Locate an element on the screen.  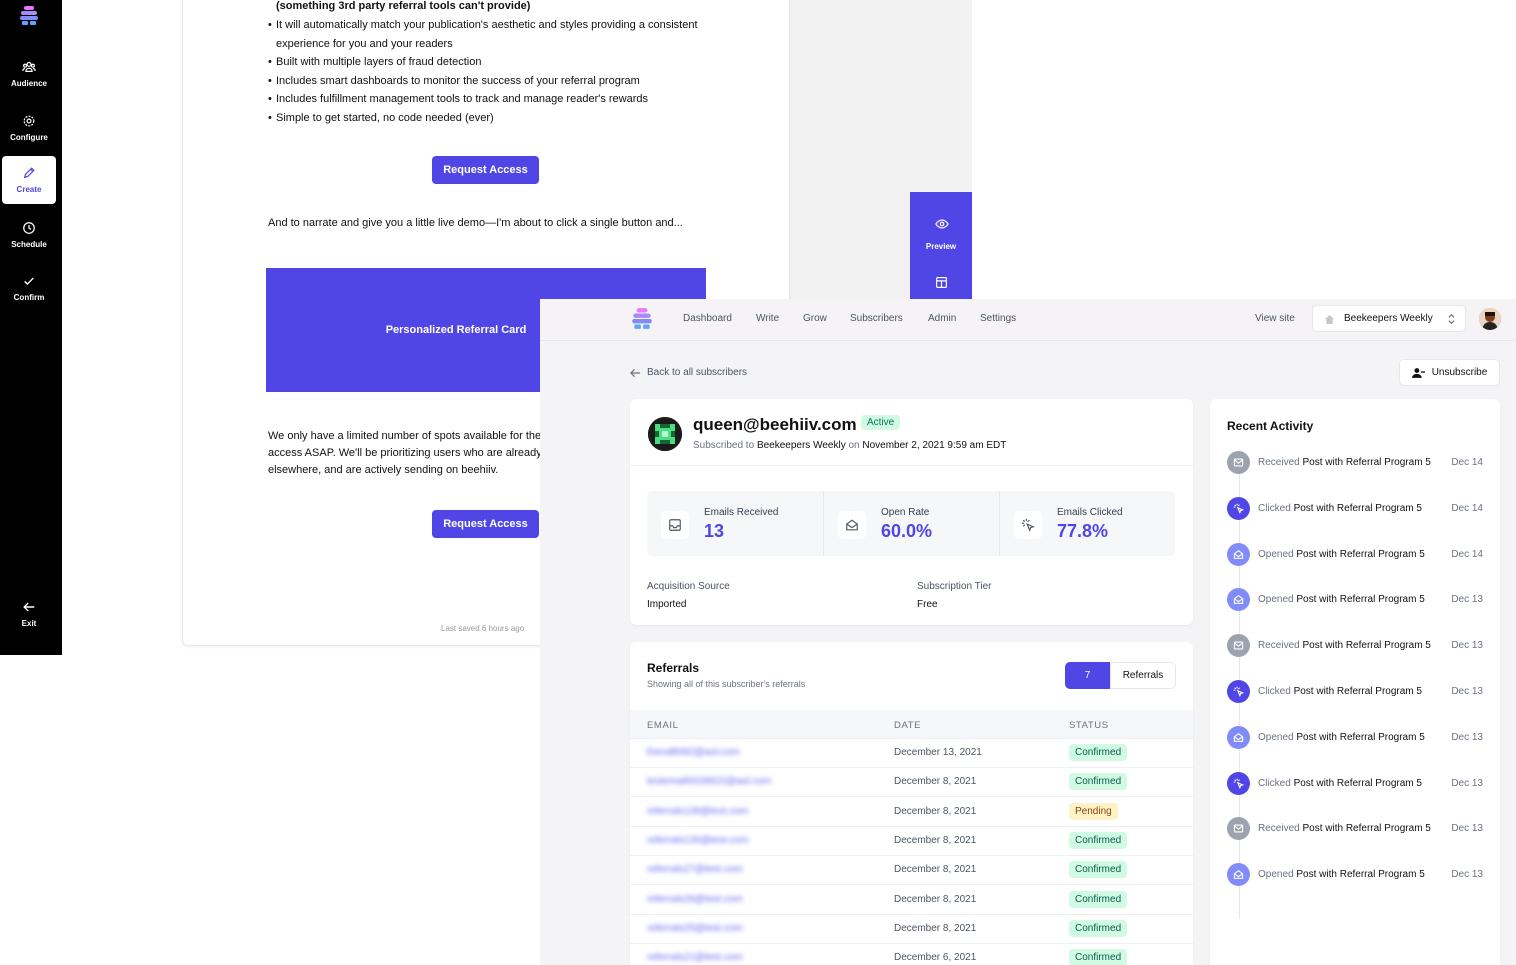
subscription-tier-value: Free is located at coordinates (927, 604).